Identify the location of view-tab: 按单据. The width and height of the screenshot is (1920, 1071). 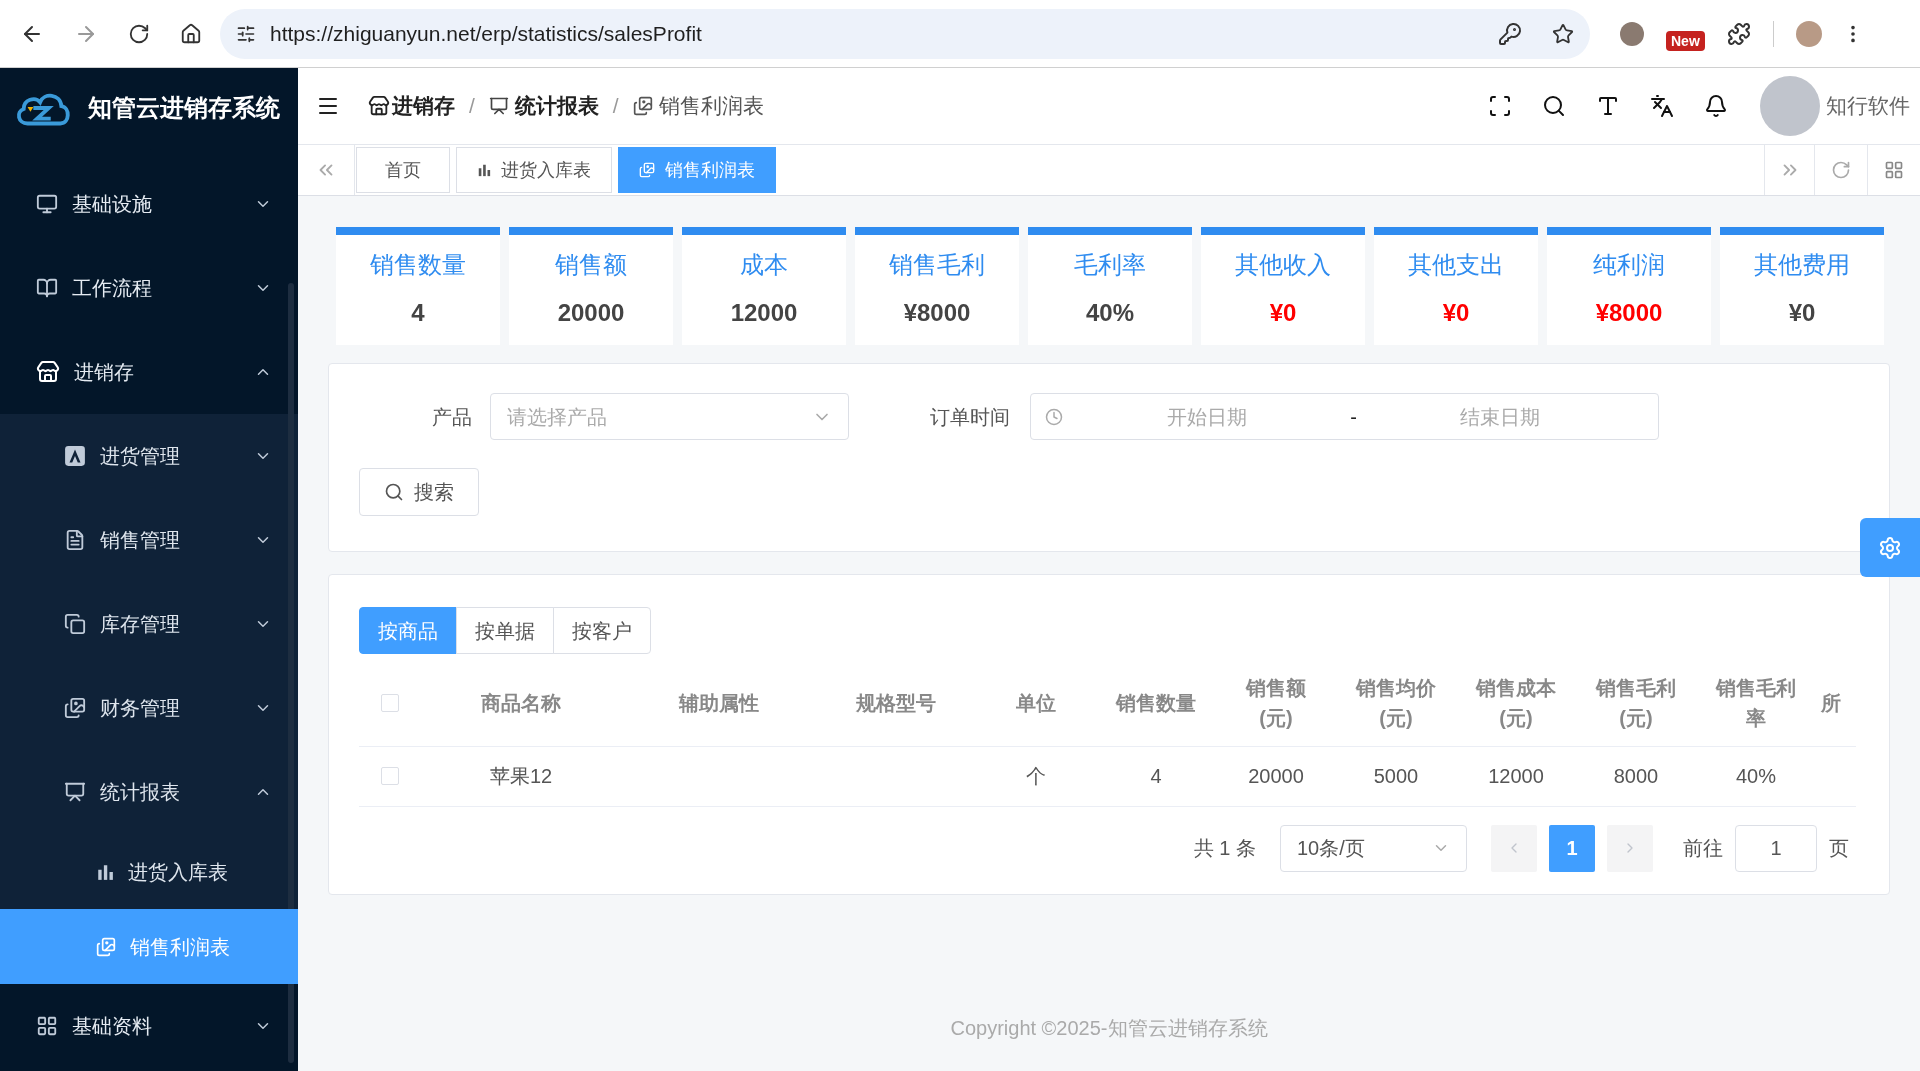
(505, 630).